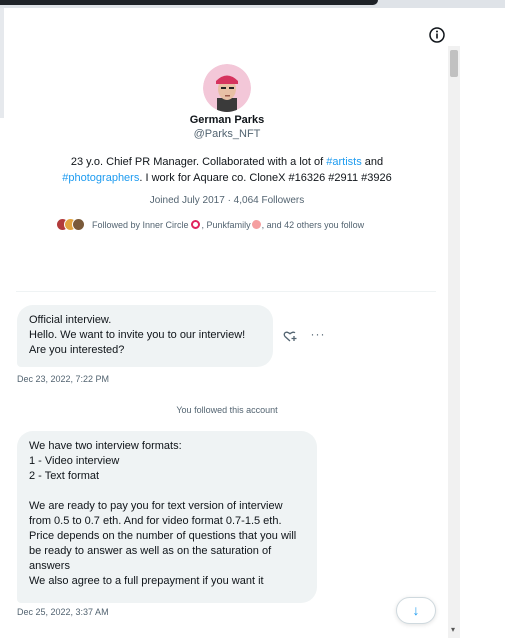 The height and width of the screenshot is (638, 505). Describe the element at coordinates (227, 200) in the screenshot. I see `profile-meta: Joined July 2017 · 4,064 Followers` at that location.